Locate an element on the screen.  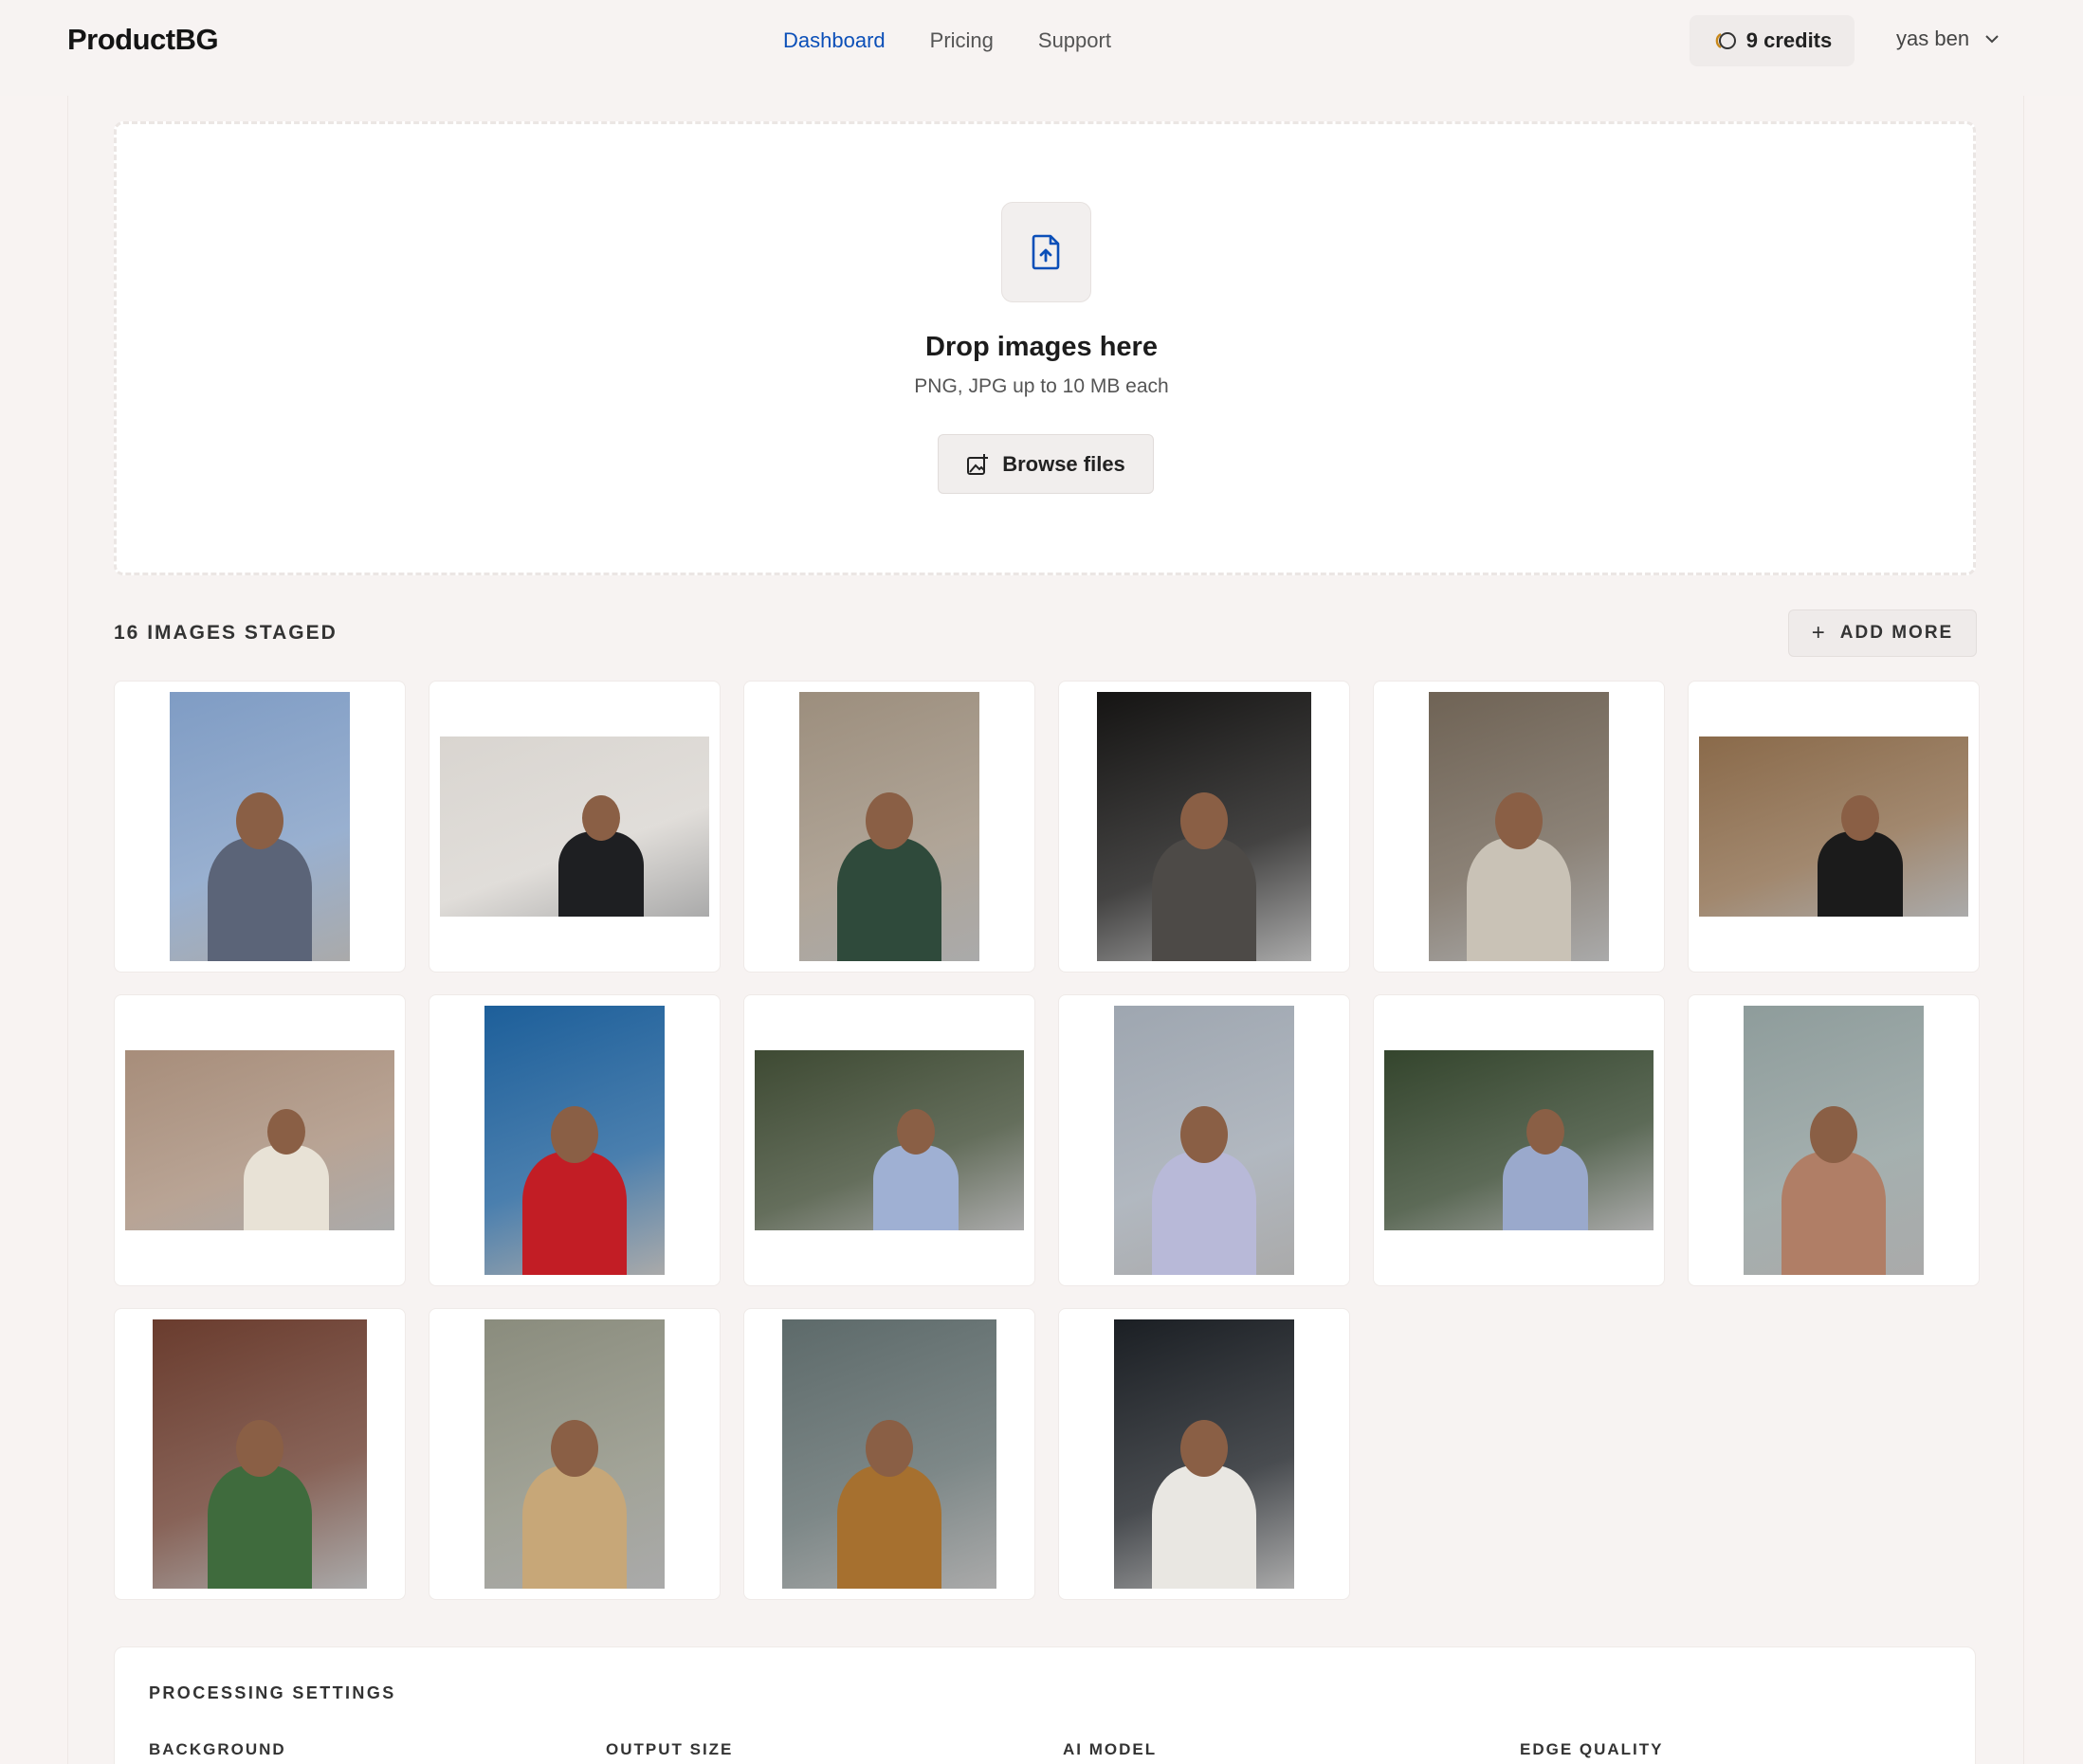
drop-subtitle: PNG, JPG up to 10 MB each is located at coordinates (1041, 386).